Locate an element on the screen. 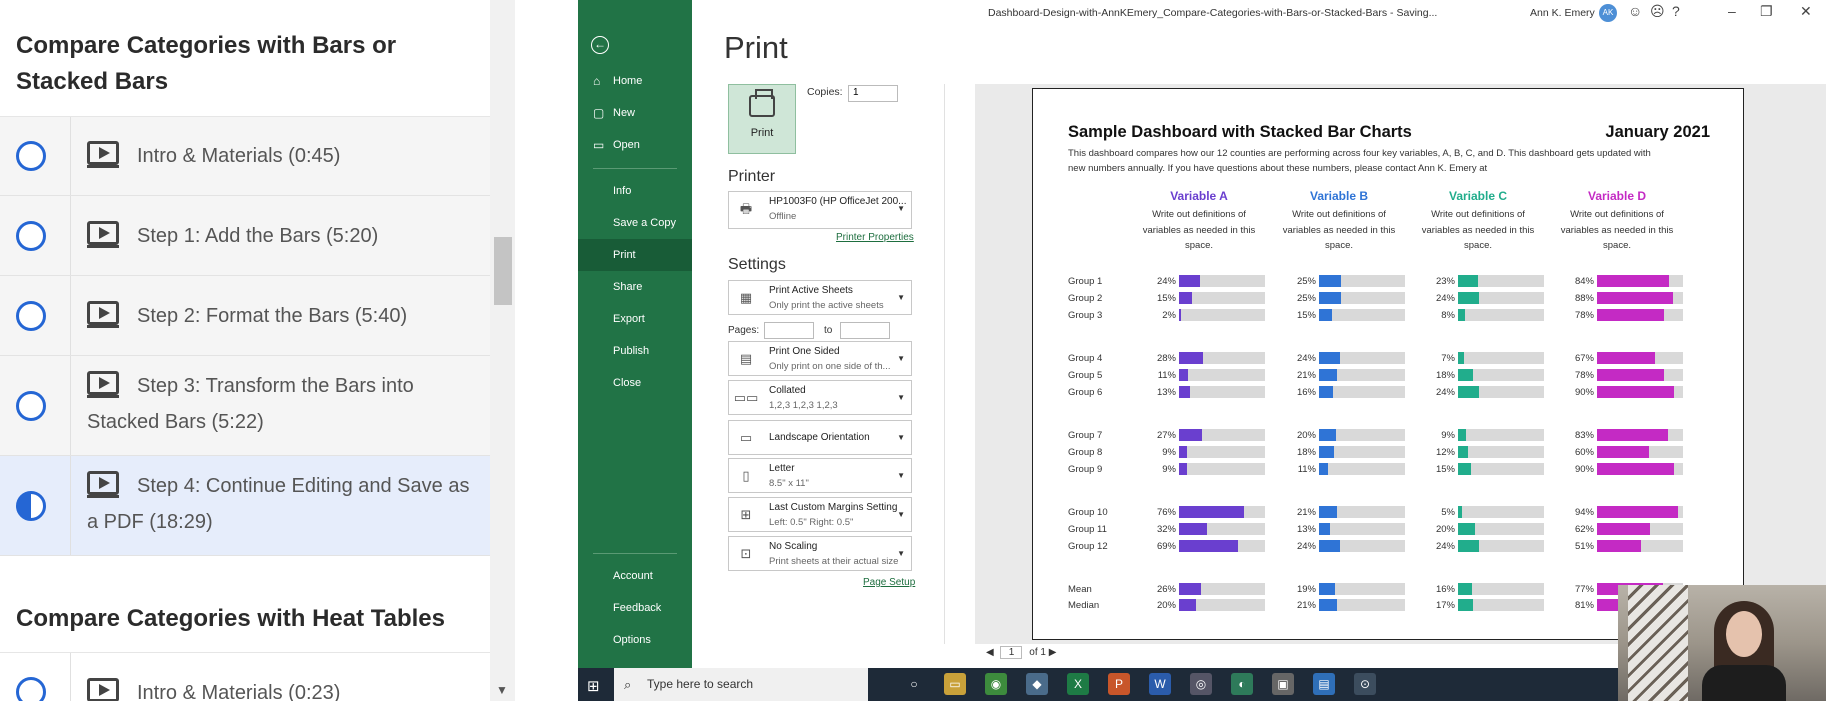 The width and height of the screenshot is (1826, 701). nav-save-a-copy: Save a Copy is located at coordinates (635, 223).